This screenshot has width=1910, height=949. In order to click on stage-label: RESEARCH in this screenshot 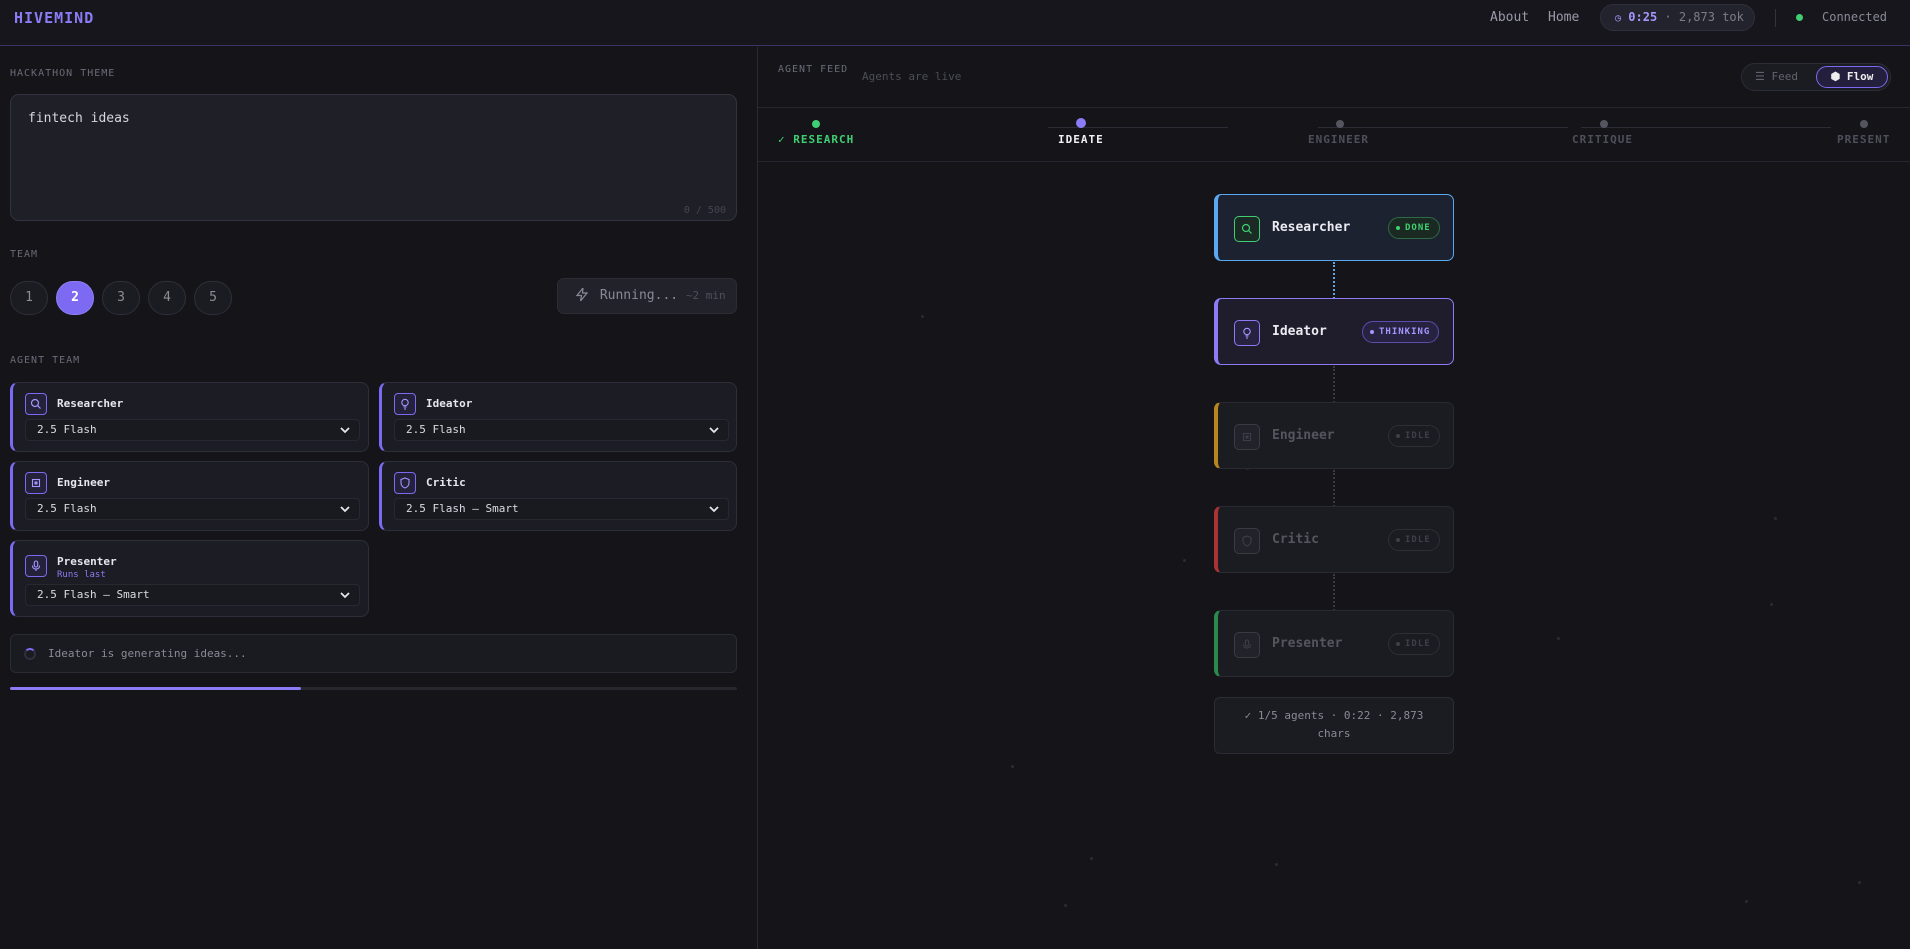, I will do `click(824, 139)`.